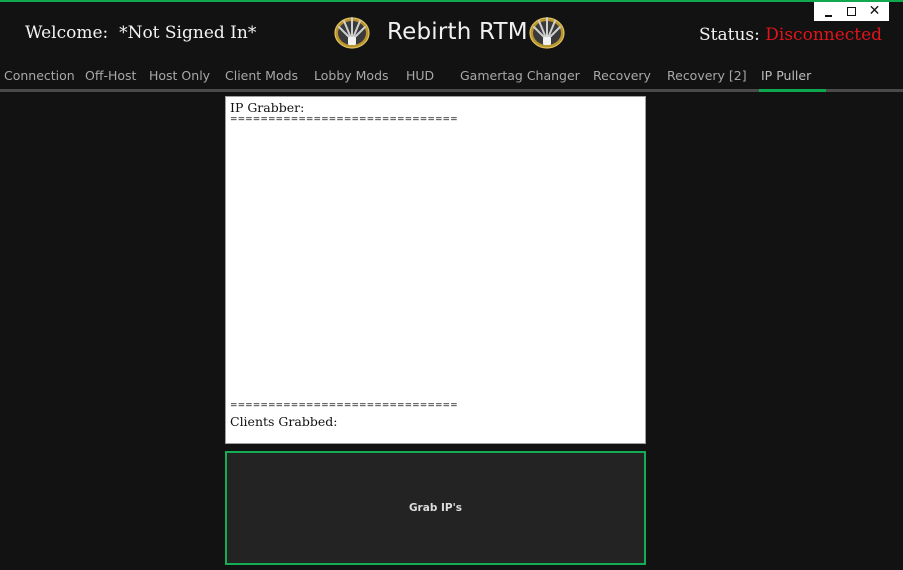  Describe the element at coordinates (267, 107) in the screenshot. I see `output-heading: IP Grabber:` at that location.